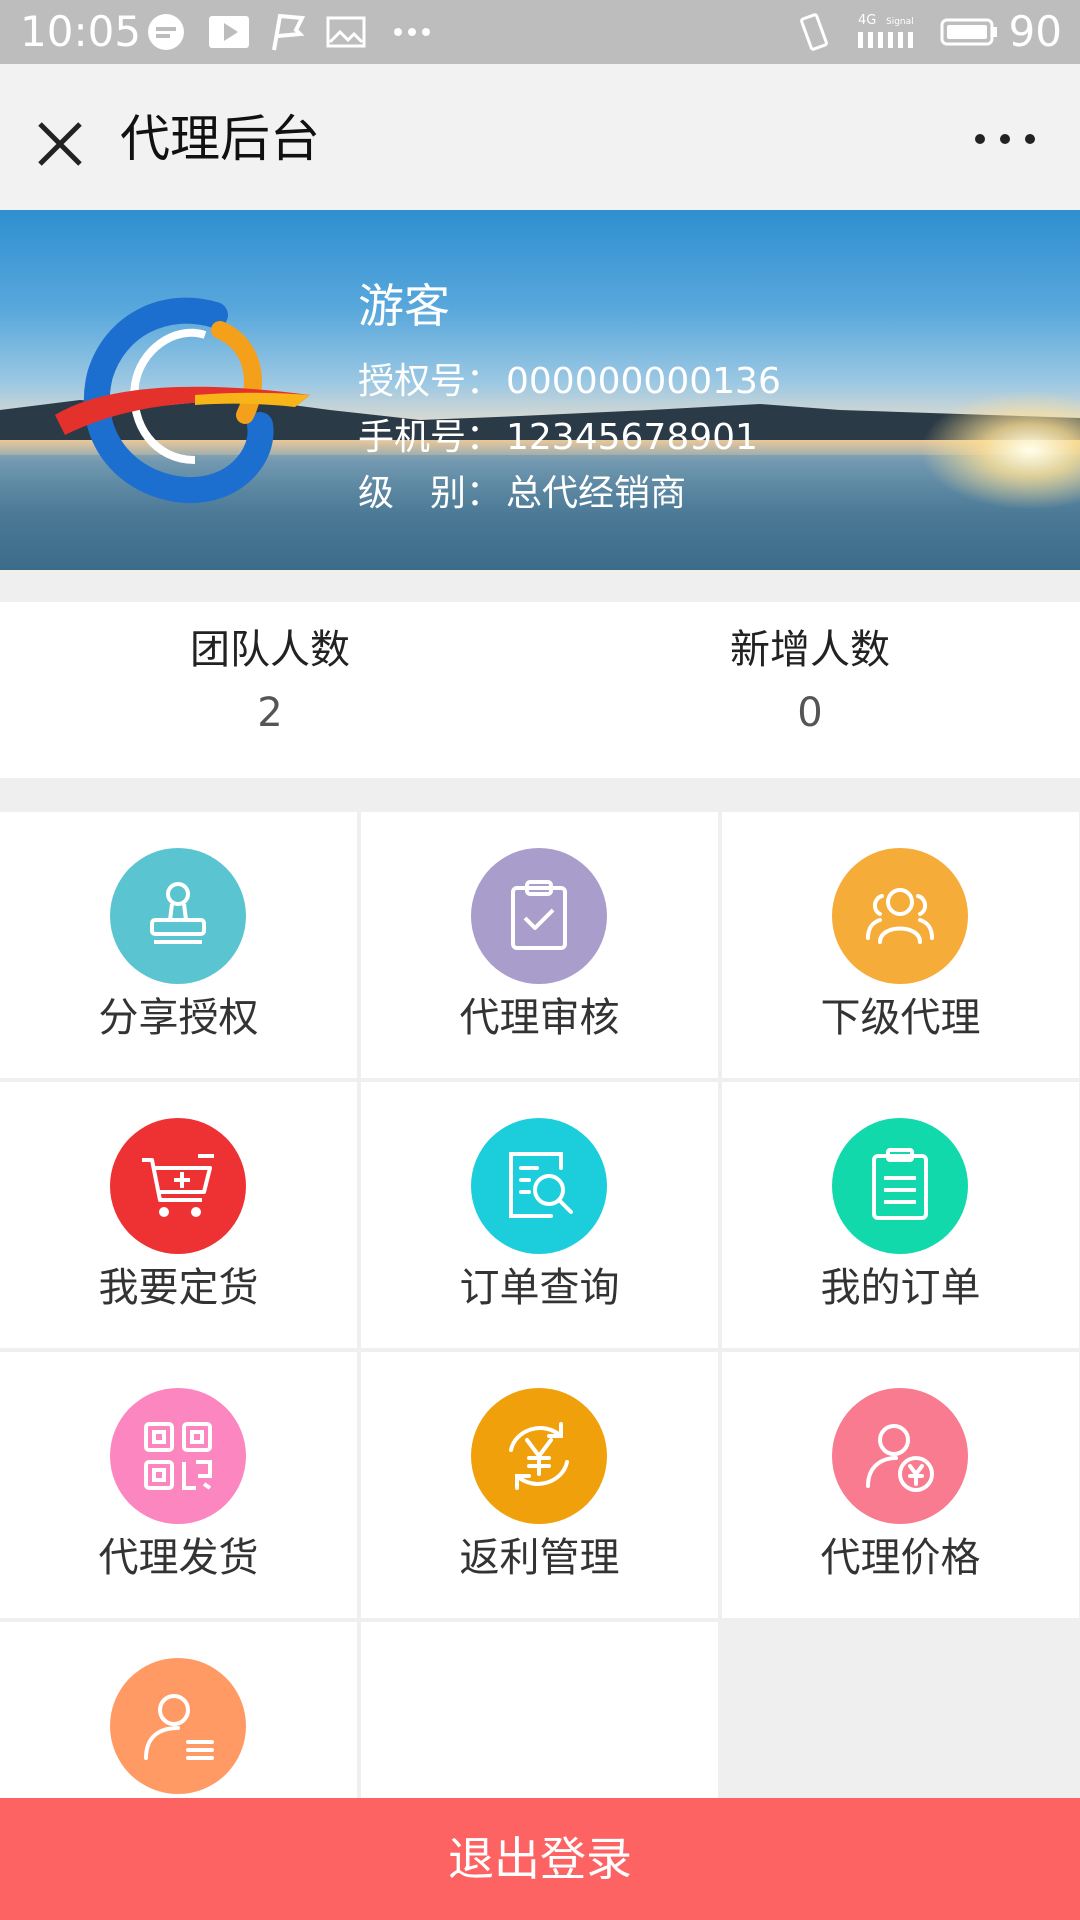  What do you see at coordinates (270, 713) in the screenshot?
I see `stat-value: 2` at bounding box center [270, 713].